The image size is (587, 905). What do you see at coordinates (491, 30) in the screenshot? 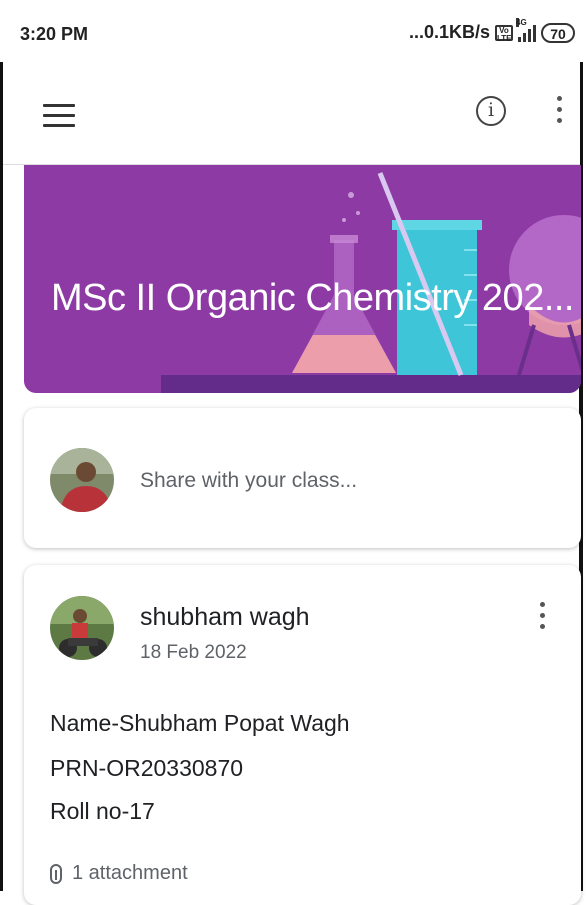
I see `status-indicators: ...0.1KB/s Vo LTE 4G 70` at bounding box center [491, 30].